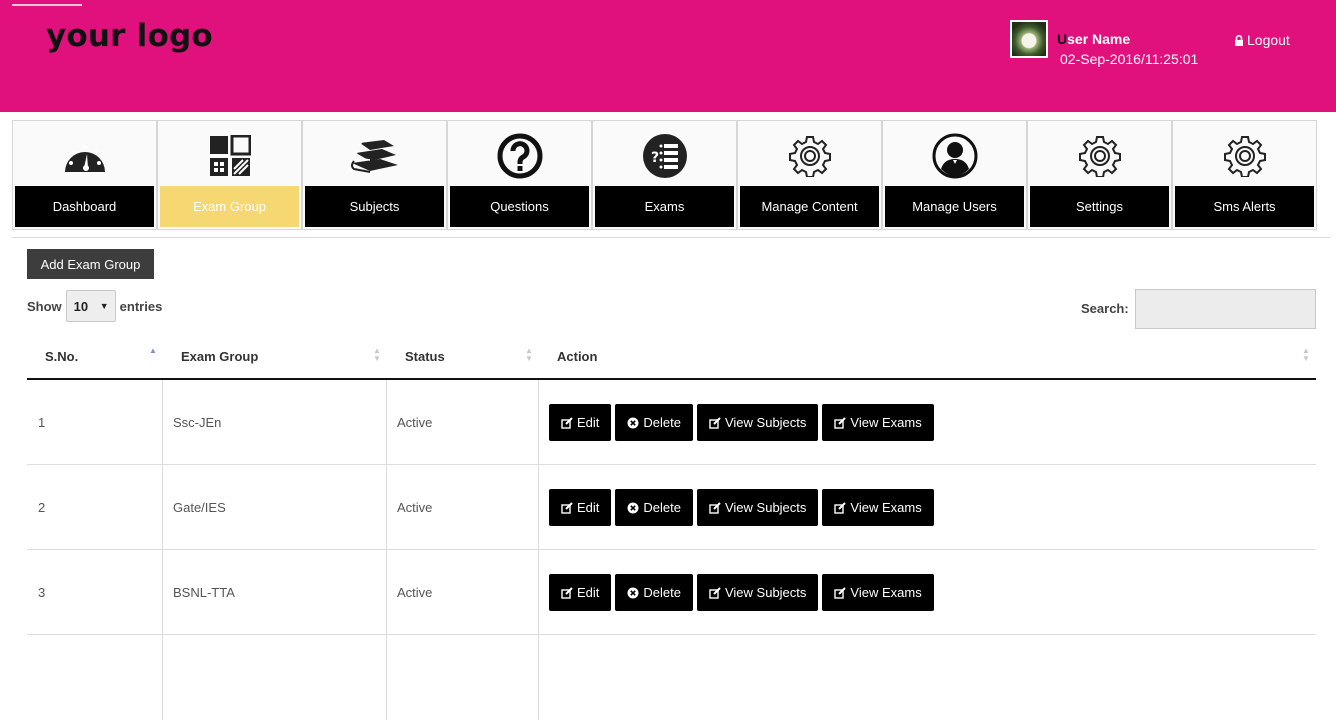  I want to click on add-exam-group-button: Add Exam Group, so click(90, 264).